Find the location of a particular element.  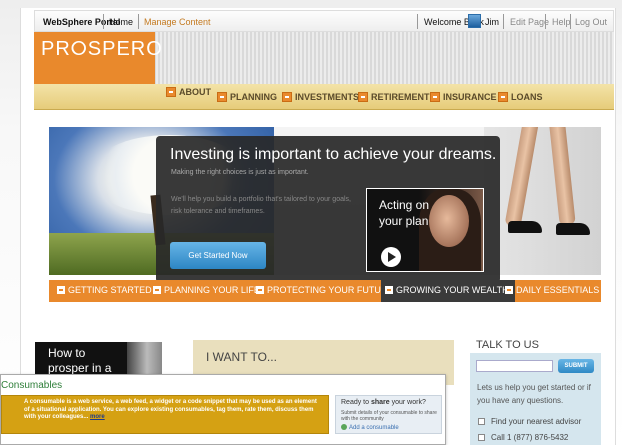

submit-button: SUBMIT is located at coordinates (576, 366).